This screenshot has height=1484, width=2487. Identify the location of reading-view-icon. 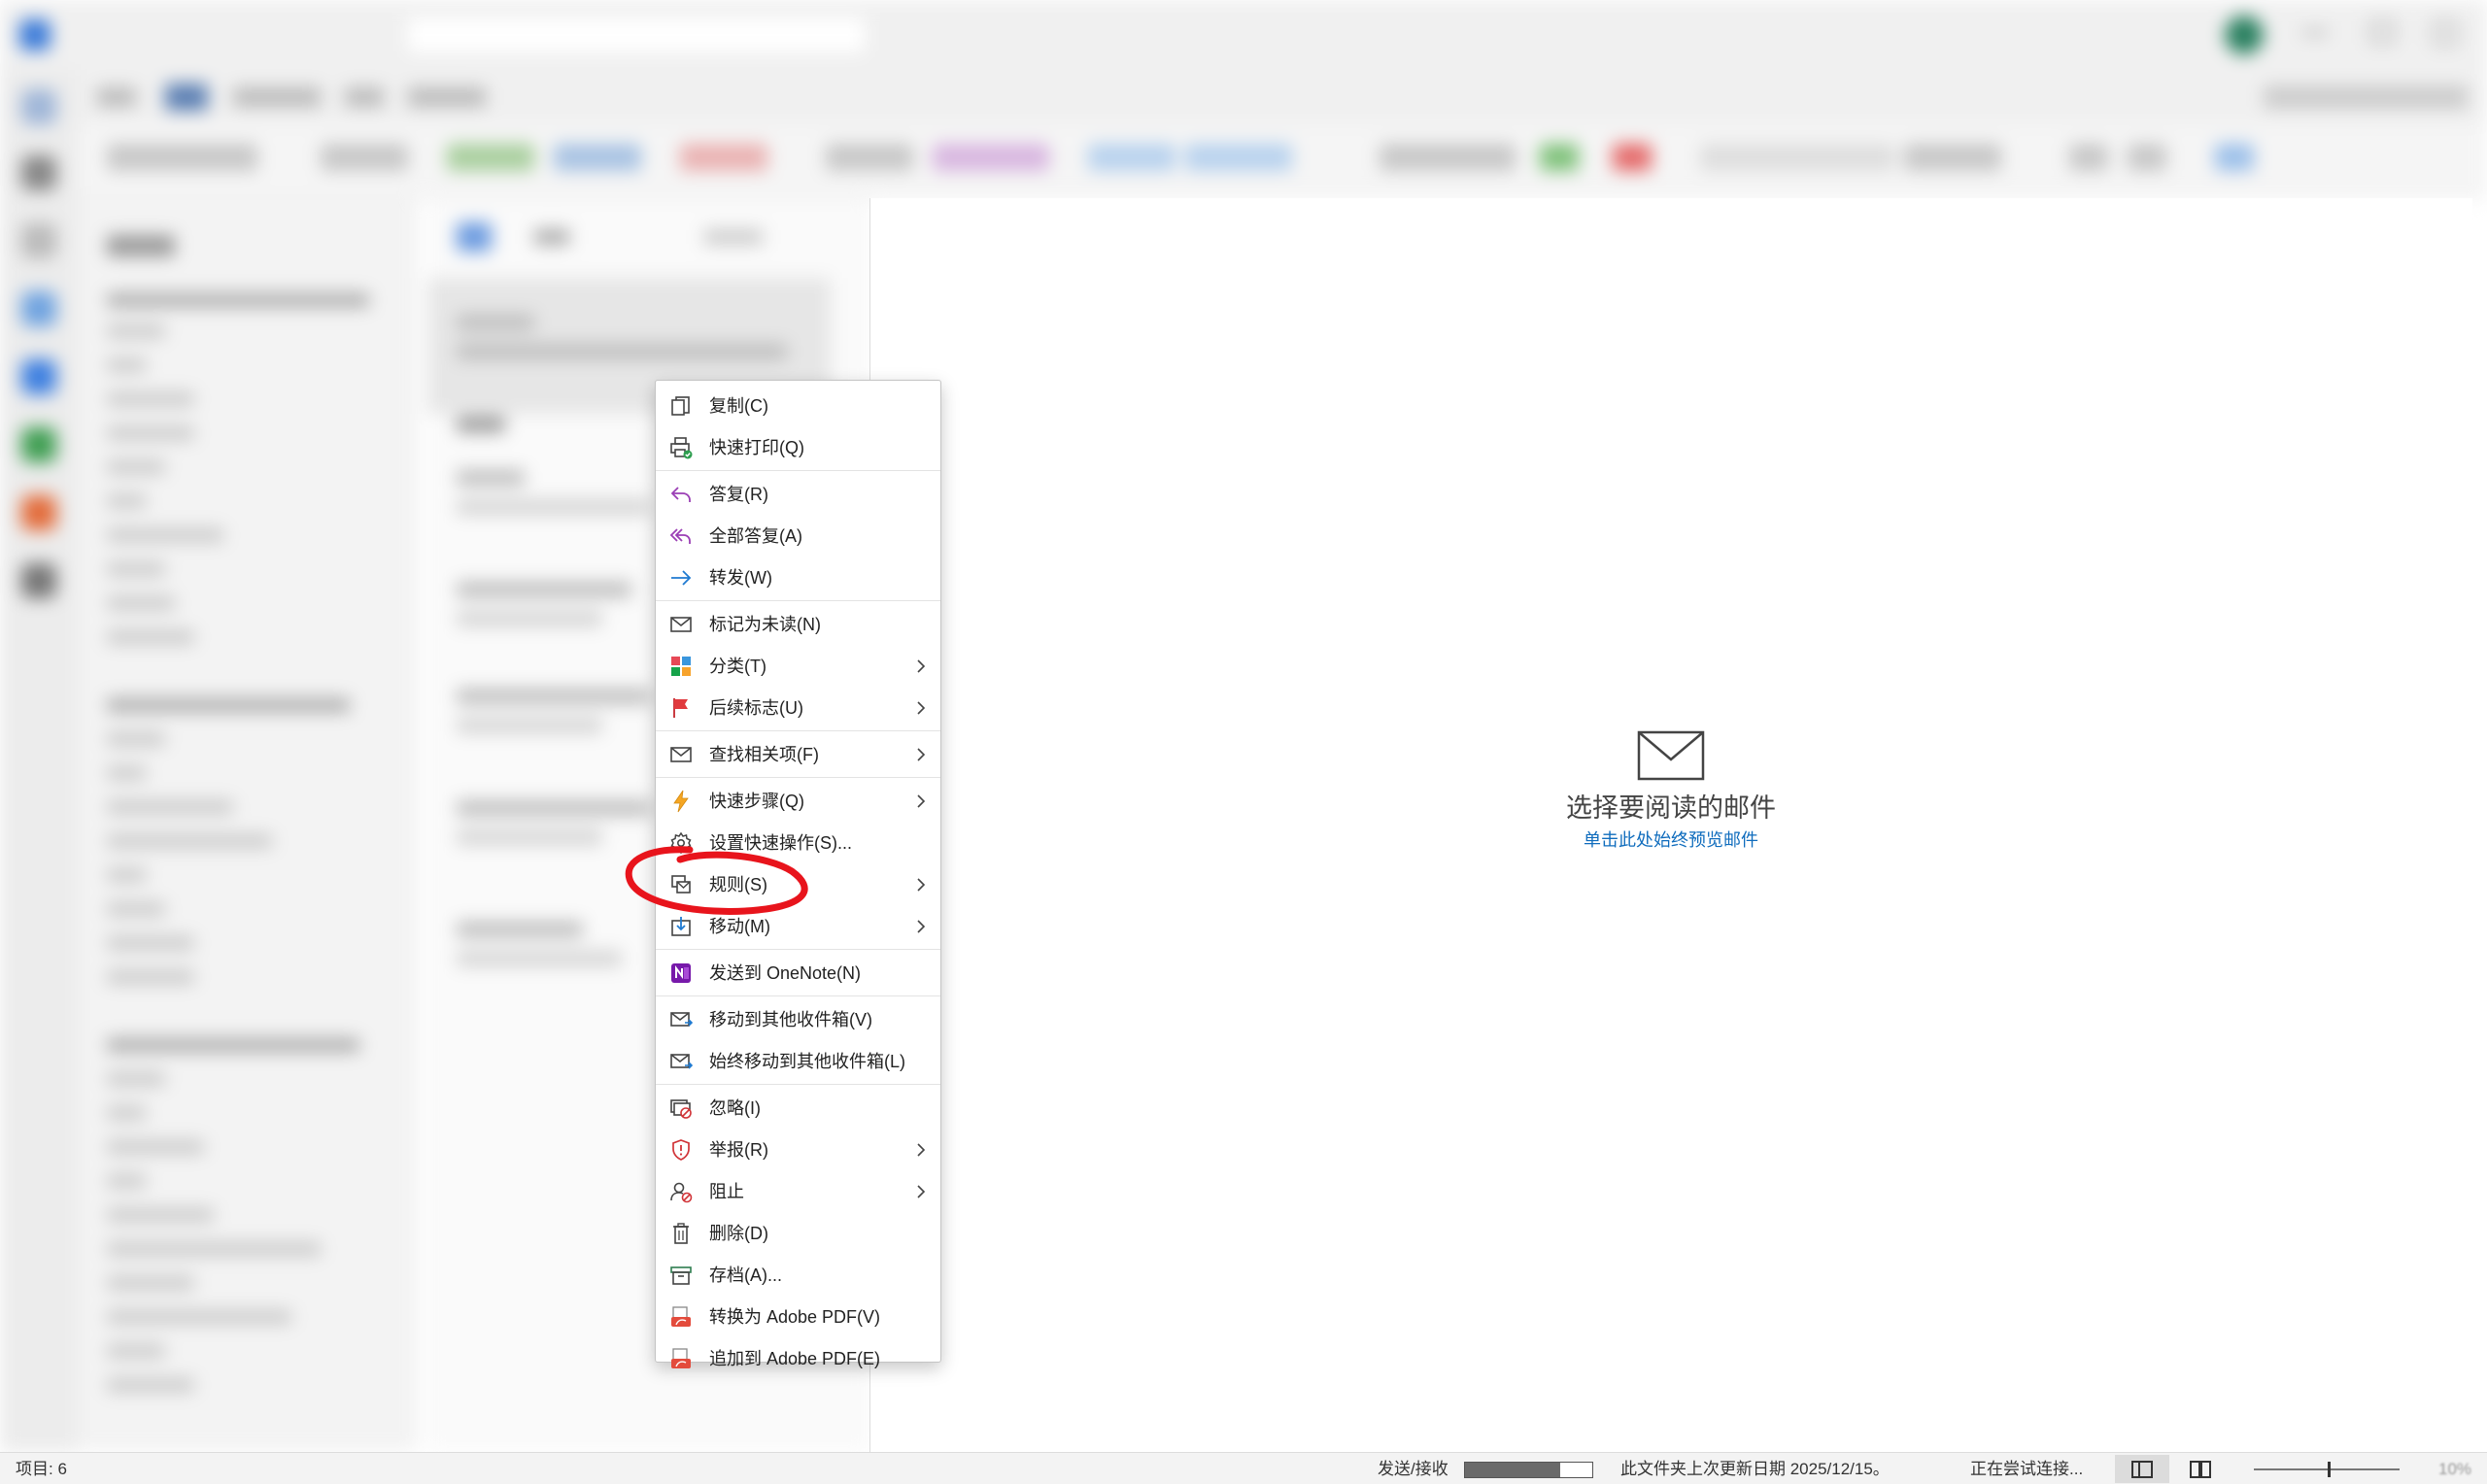
(2200, 1469).